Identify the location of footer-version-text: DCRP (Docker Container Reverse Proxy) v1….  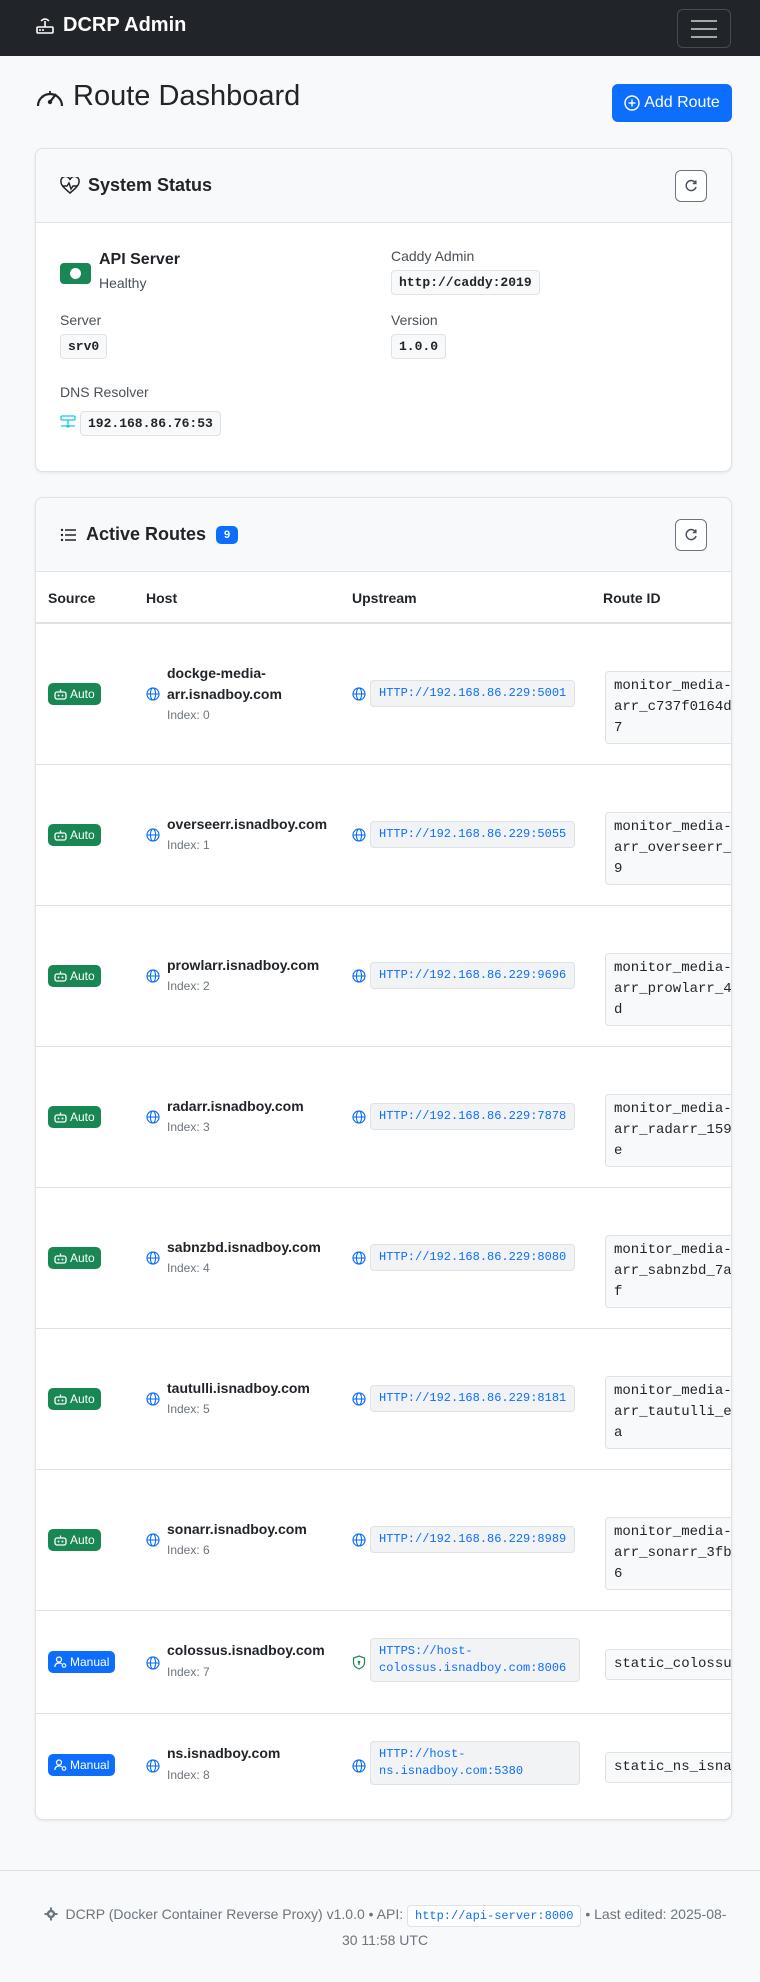
(234, 1914).